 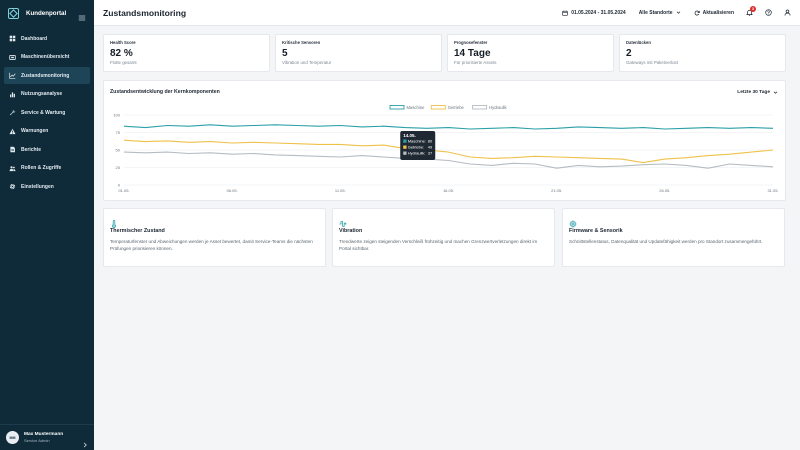 I want to click on chart-title: Zustandsentwicklung der Kernkomponenten, so click(x=165, y=92).